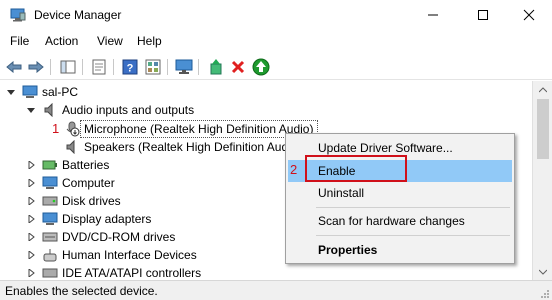 This screenshot has width=552, height=300. Describe the element at coordinates (276, 290) in the screenshot. I see `status-bar: Enables the selected device.` at that location.